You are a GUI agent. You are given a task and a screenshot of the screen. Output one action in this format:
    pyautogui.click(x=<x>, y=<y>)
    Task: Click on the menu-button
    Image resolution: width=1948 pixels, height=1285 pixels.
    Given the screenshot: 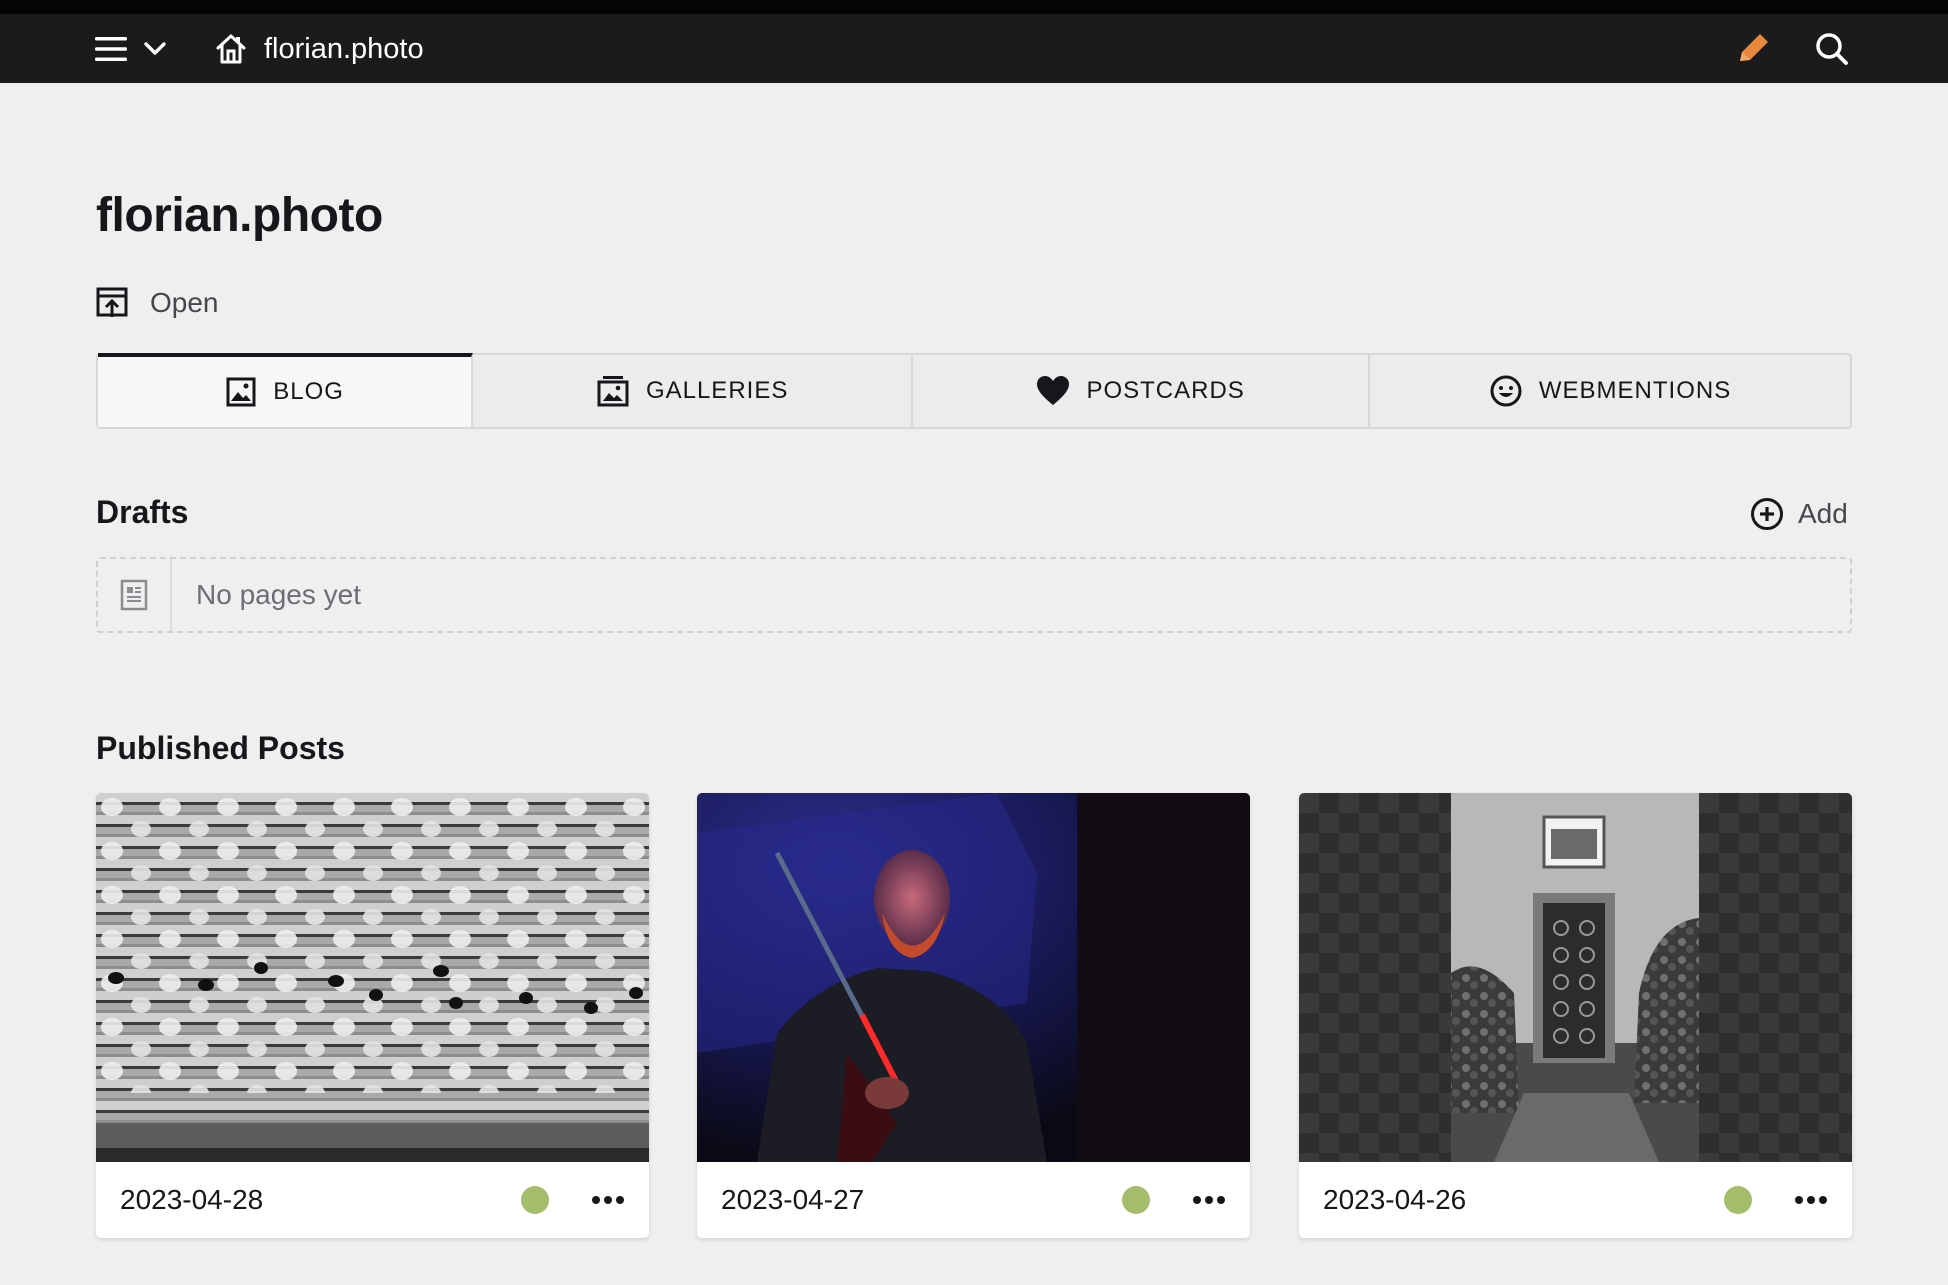 What is the action you would take?
    pyautogui.click(x=130, y=49)
    